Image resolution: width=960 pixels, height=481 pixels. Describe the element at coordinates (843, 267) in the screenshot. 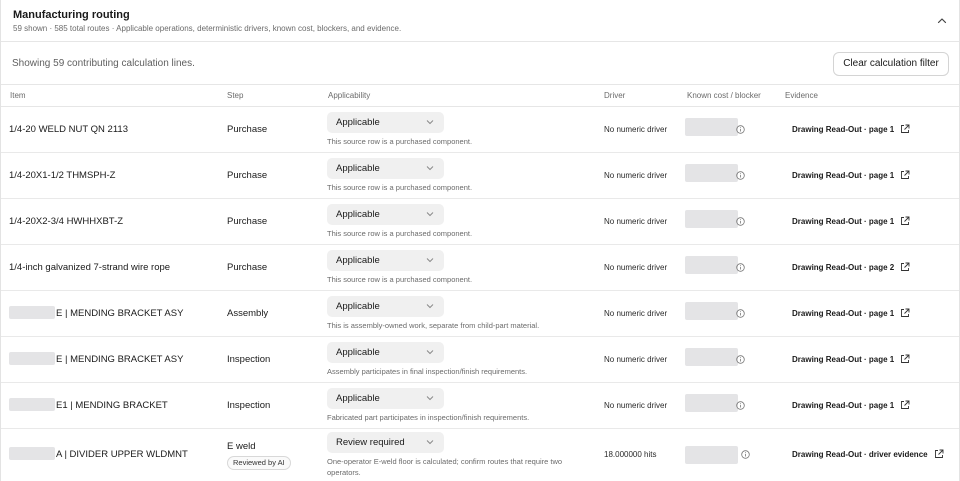

I see `evidence-label: Drawing Read-Out · page 2` at that location.